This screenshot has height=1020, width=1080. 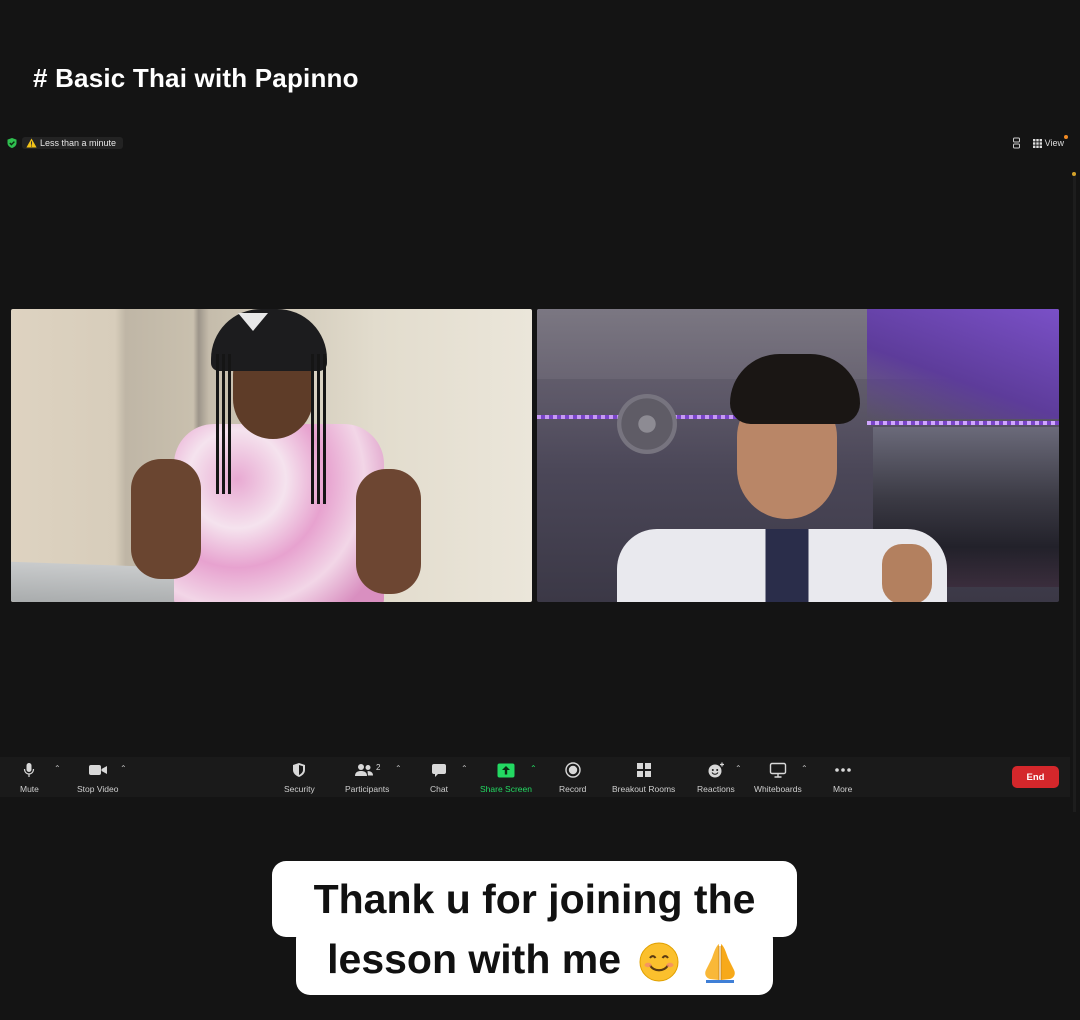 I want to click on more-icon, so click(x=842, y=770).